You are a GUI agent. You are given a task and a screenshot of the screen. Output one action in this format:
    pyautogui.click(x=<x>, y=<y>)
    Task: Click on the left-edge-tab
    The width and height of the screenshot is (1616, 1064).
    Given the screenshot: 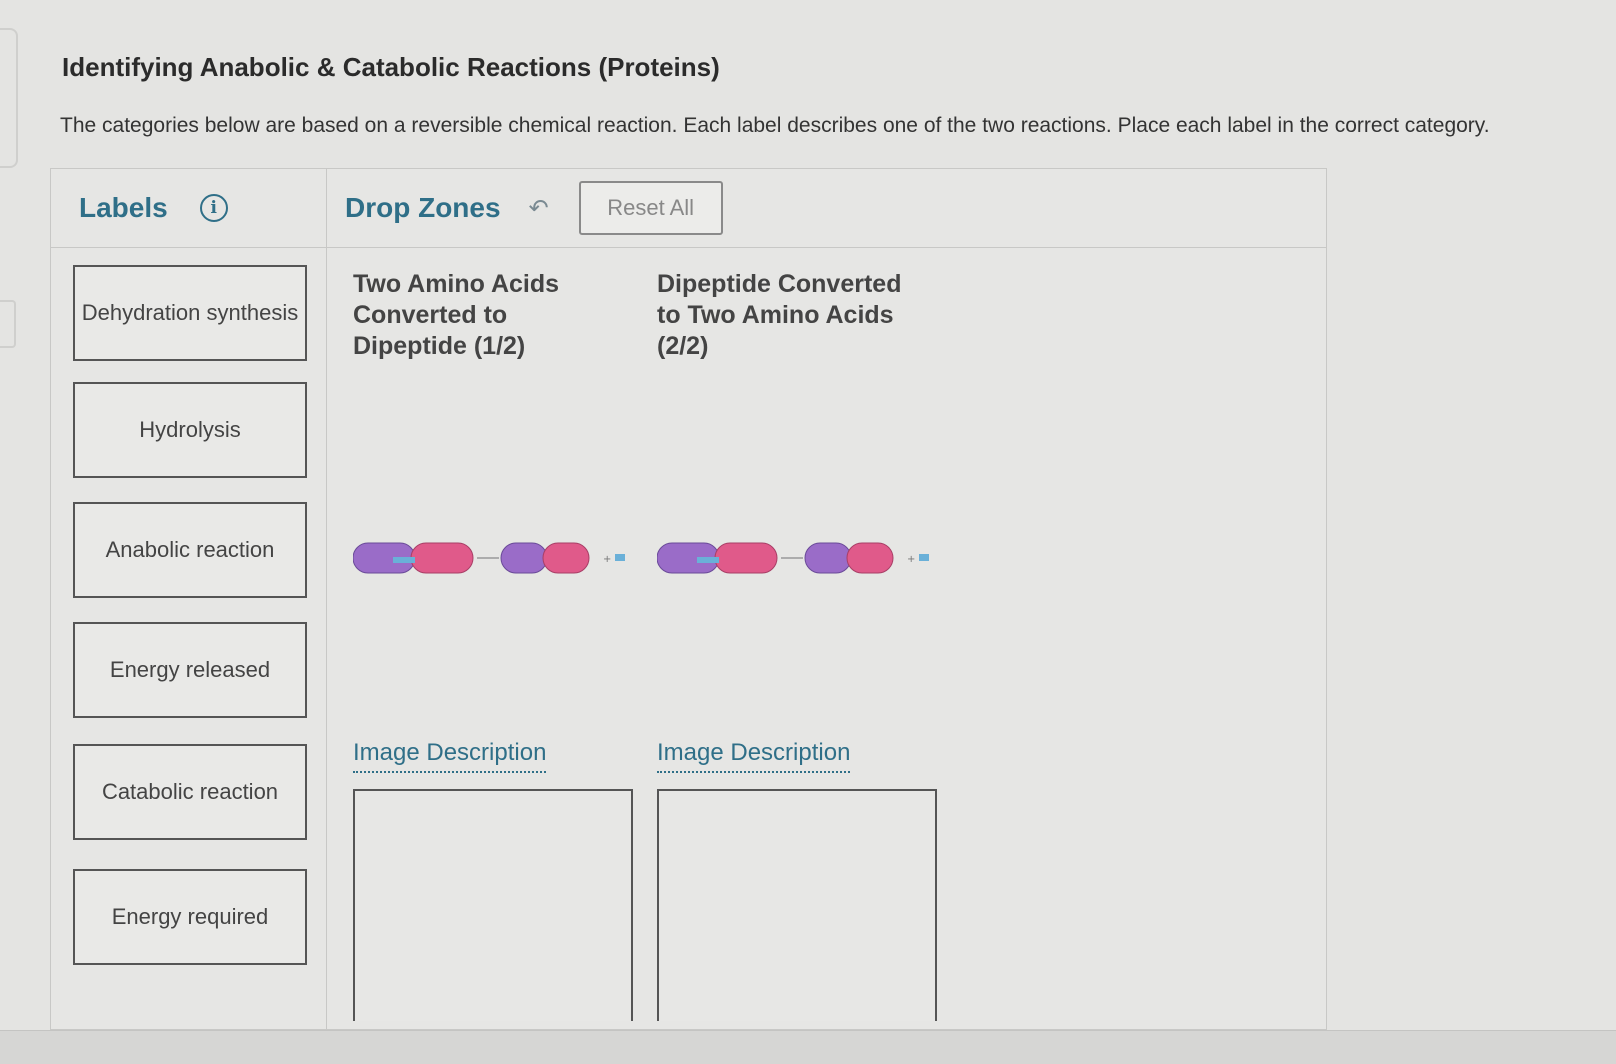 What is the action you would take?
    pyautogui.click(x=9, y=98)
    